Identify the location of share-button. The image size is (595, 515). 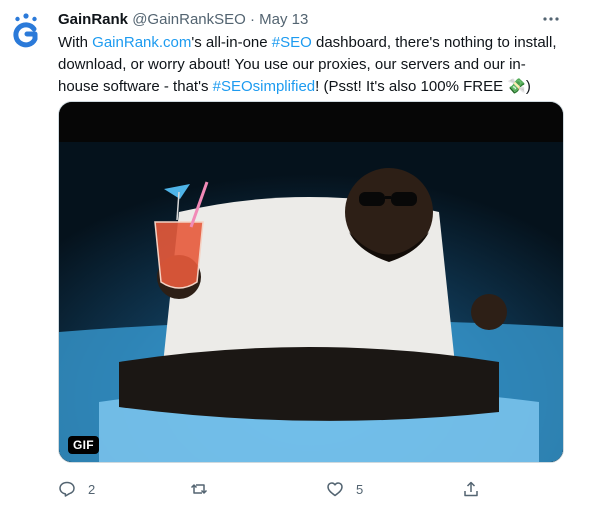
(471, 489).